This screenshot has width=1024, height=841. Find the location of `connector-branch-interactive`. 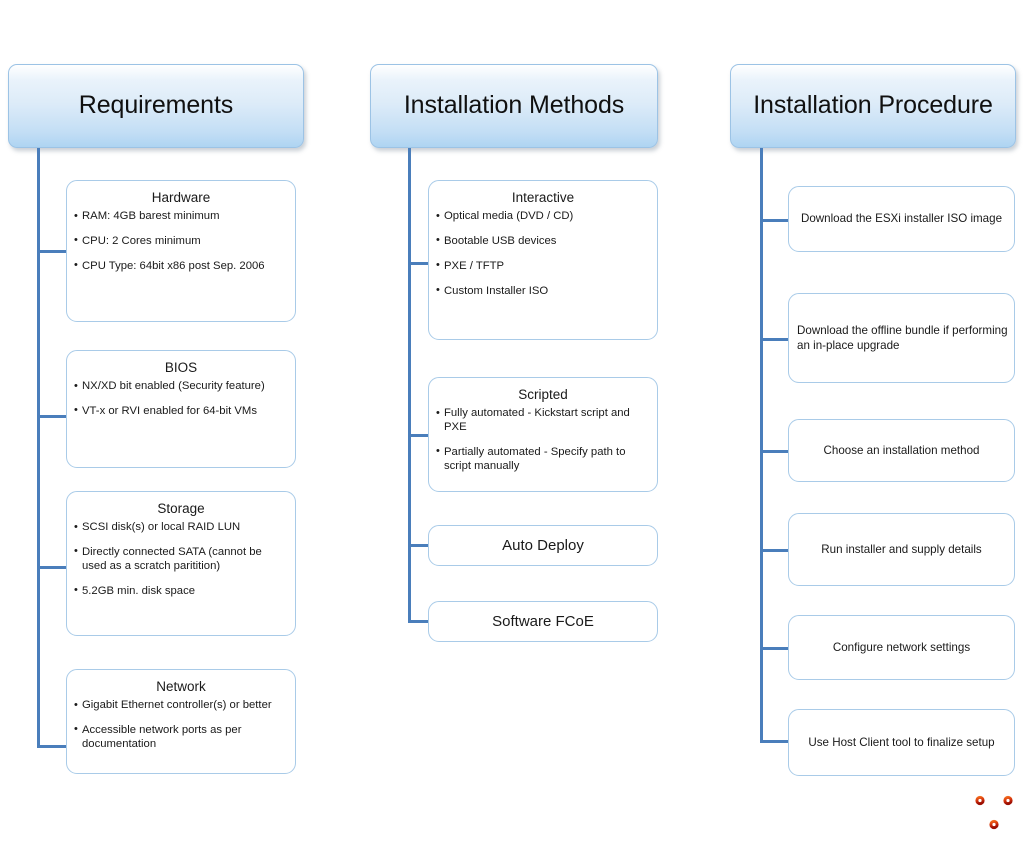

connector-branch-interactive is located at coordinates (419, 263).